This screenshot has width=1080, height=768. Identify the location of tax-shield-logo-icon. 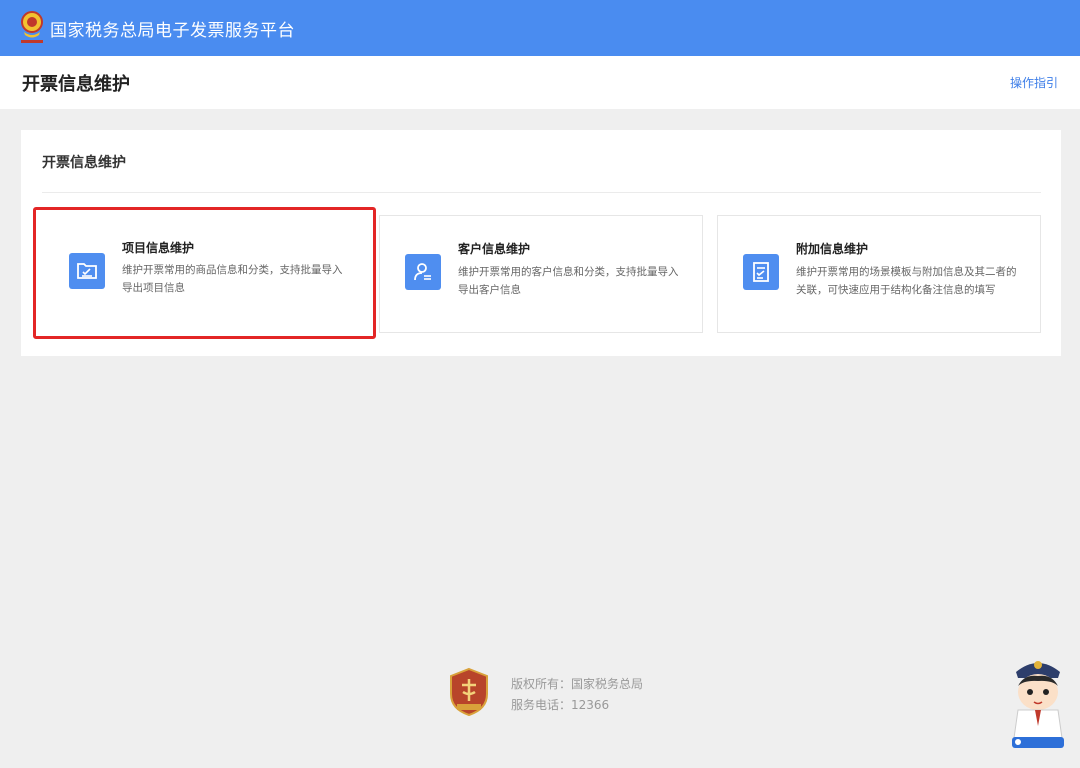
(469, 692).